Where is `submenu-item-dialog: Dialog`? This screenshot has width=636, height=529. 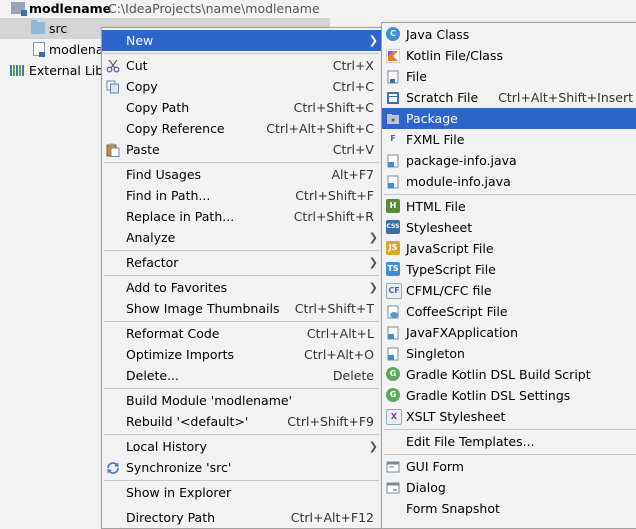
submenu-item-dialog: Dialog is located at coordinates (509, 487).